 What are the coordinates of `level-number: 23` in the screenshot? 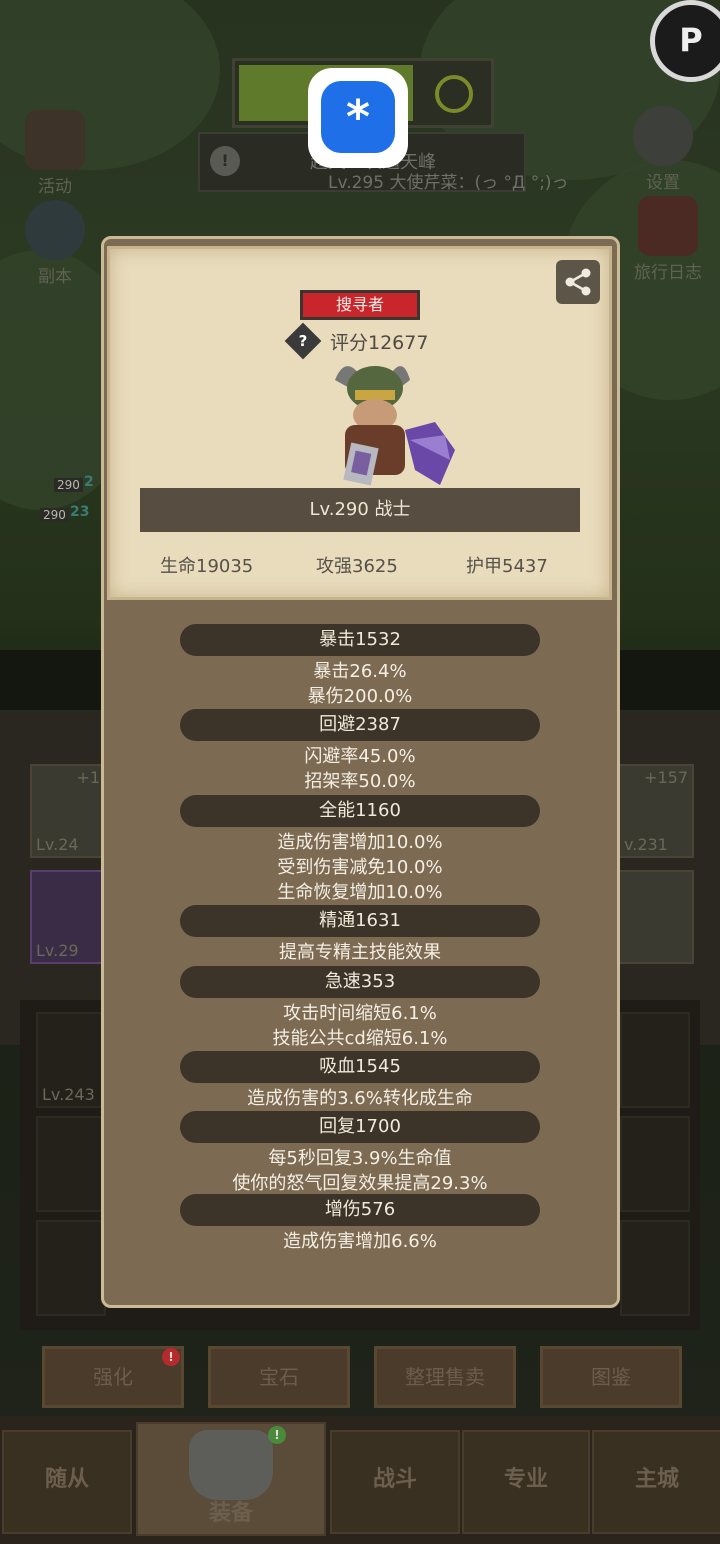 It's located at (80, 512).